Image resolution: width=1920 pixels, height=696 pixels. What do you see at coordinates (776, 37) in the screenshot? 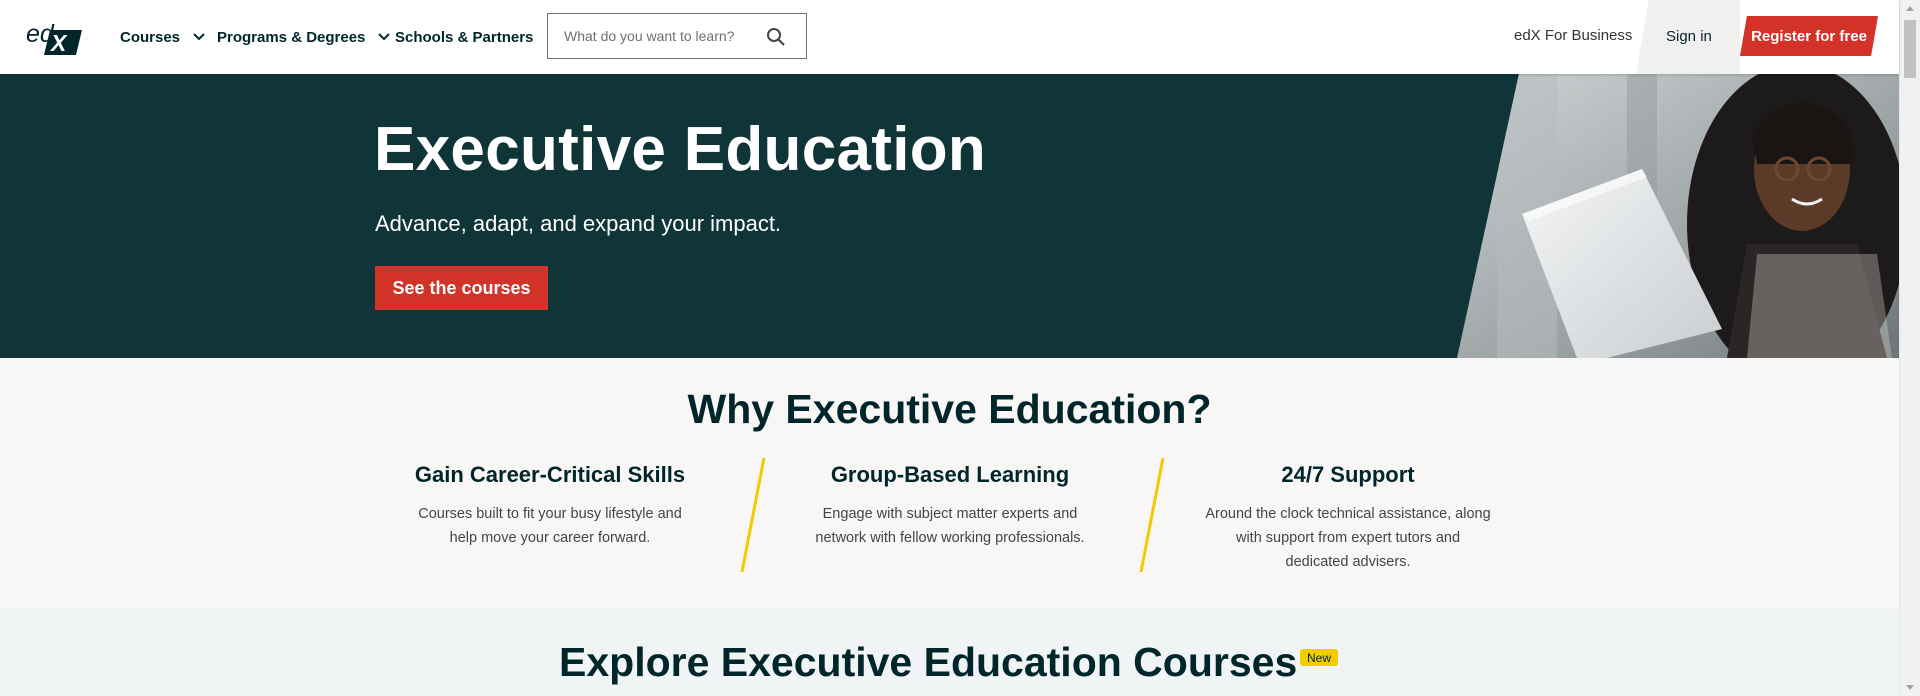
I see `search-icon` at bounding box center [776, 37].